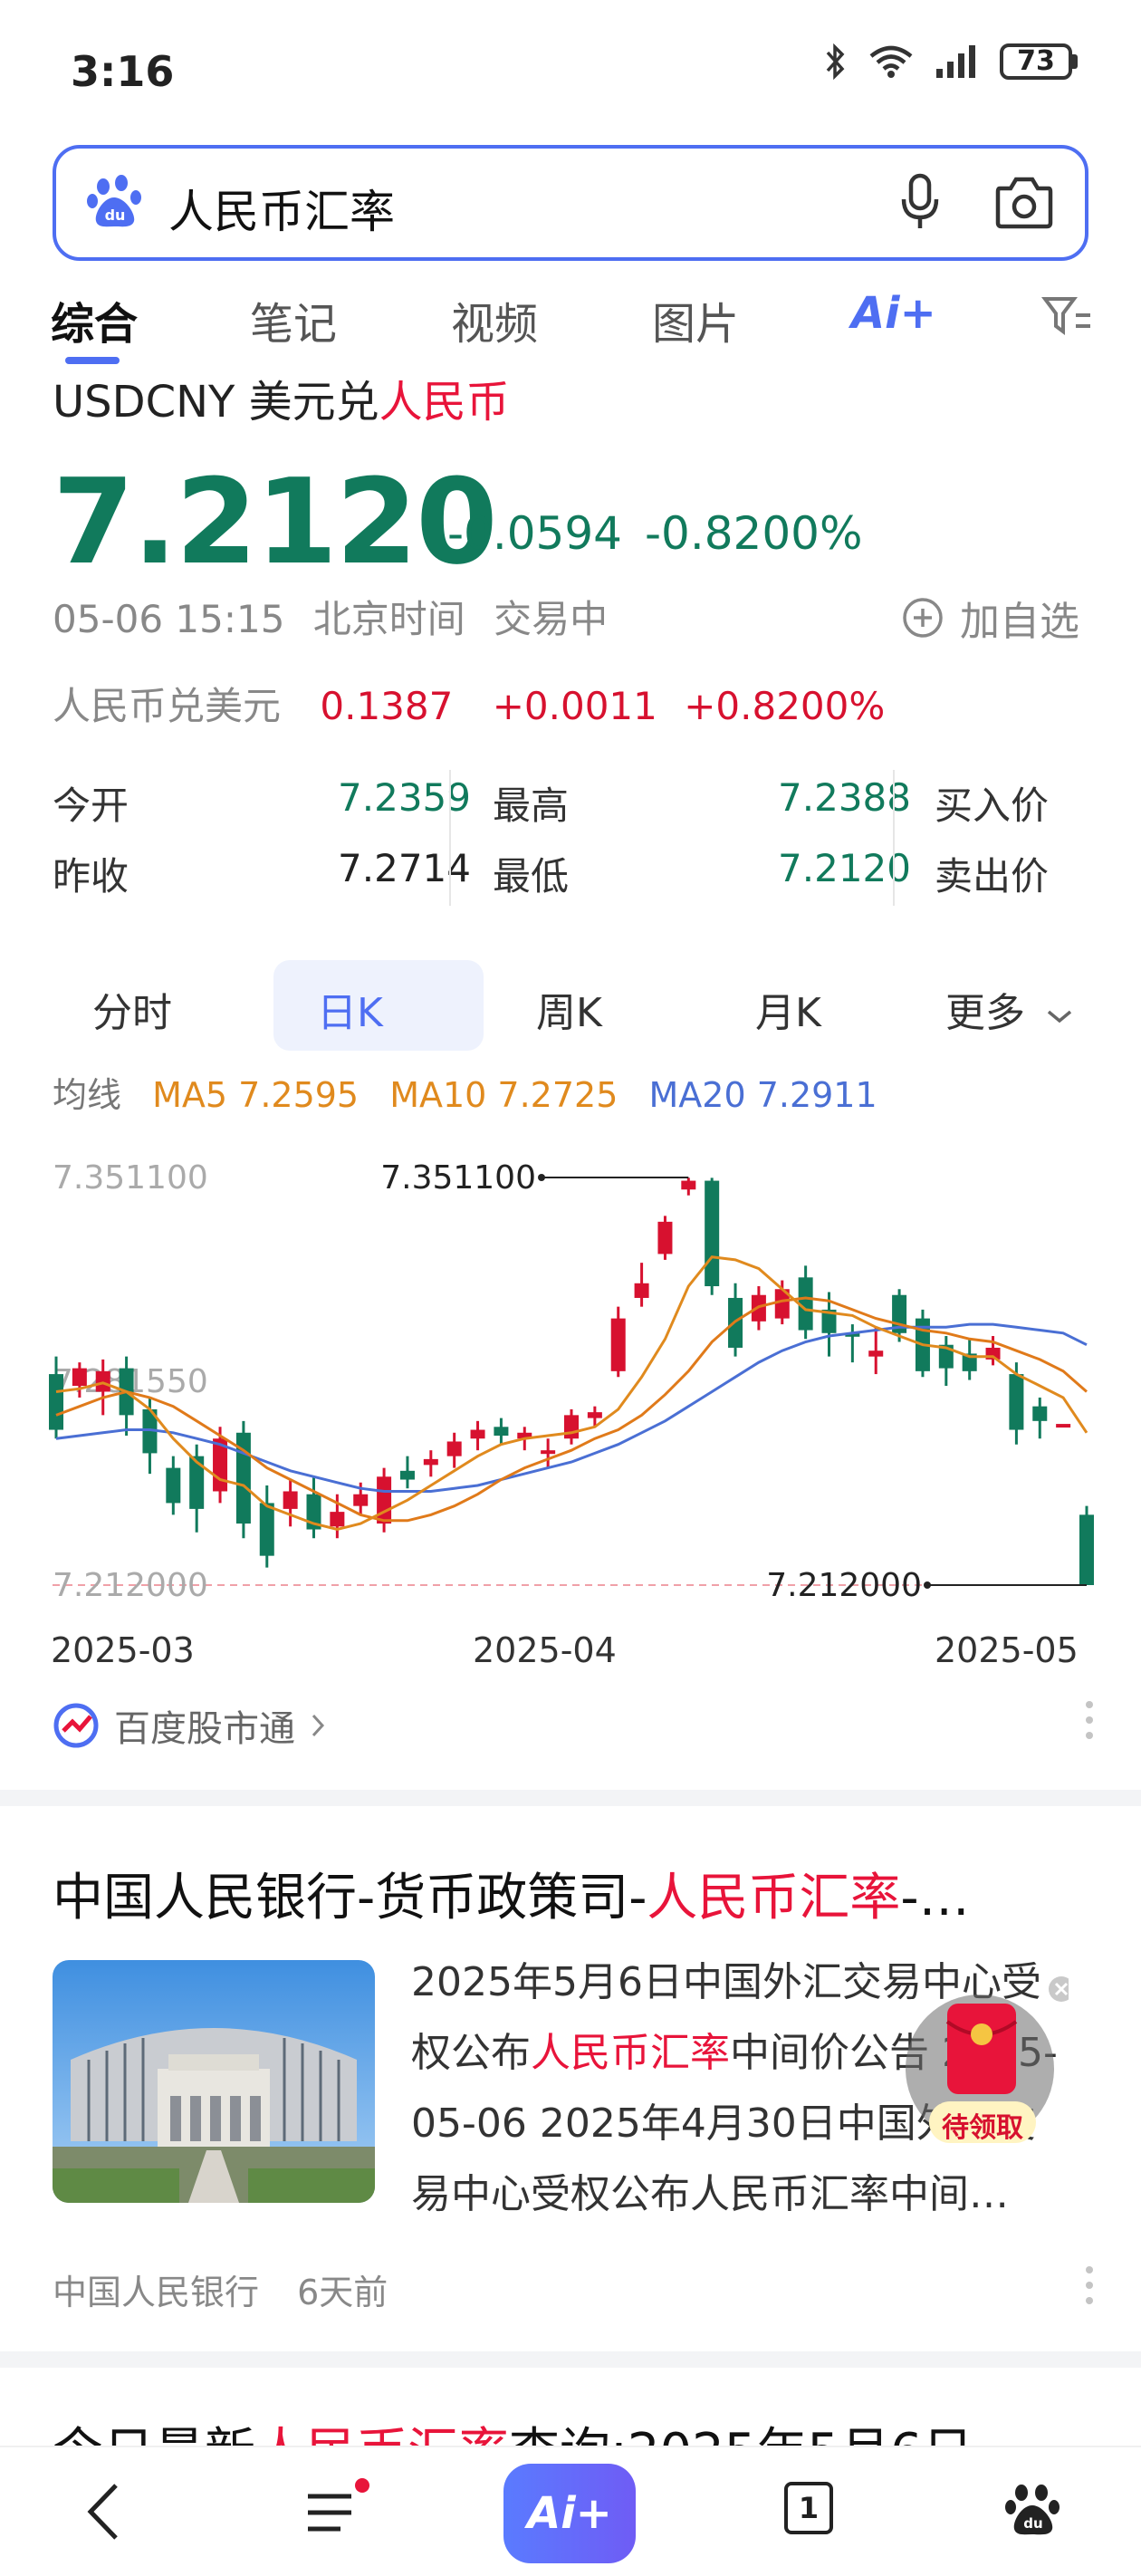 The height and width of the screenshot is (2576, 1141). I want to click on camera-icon, so click(1024, 202).